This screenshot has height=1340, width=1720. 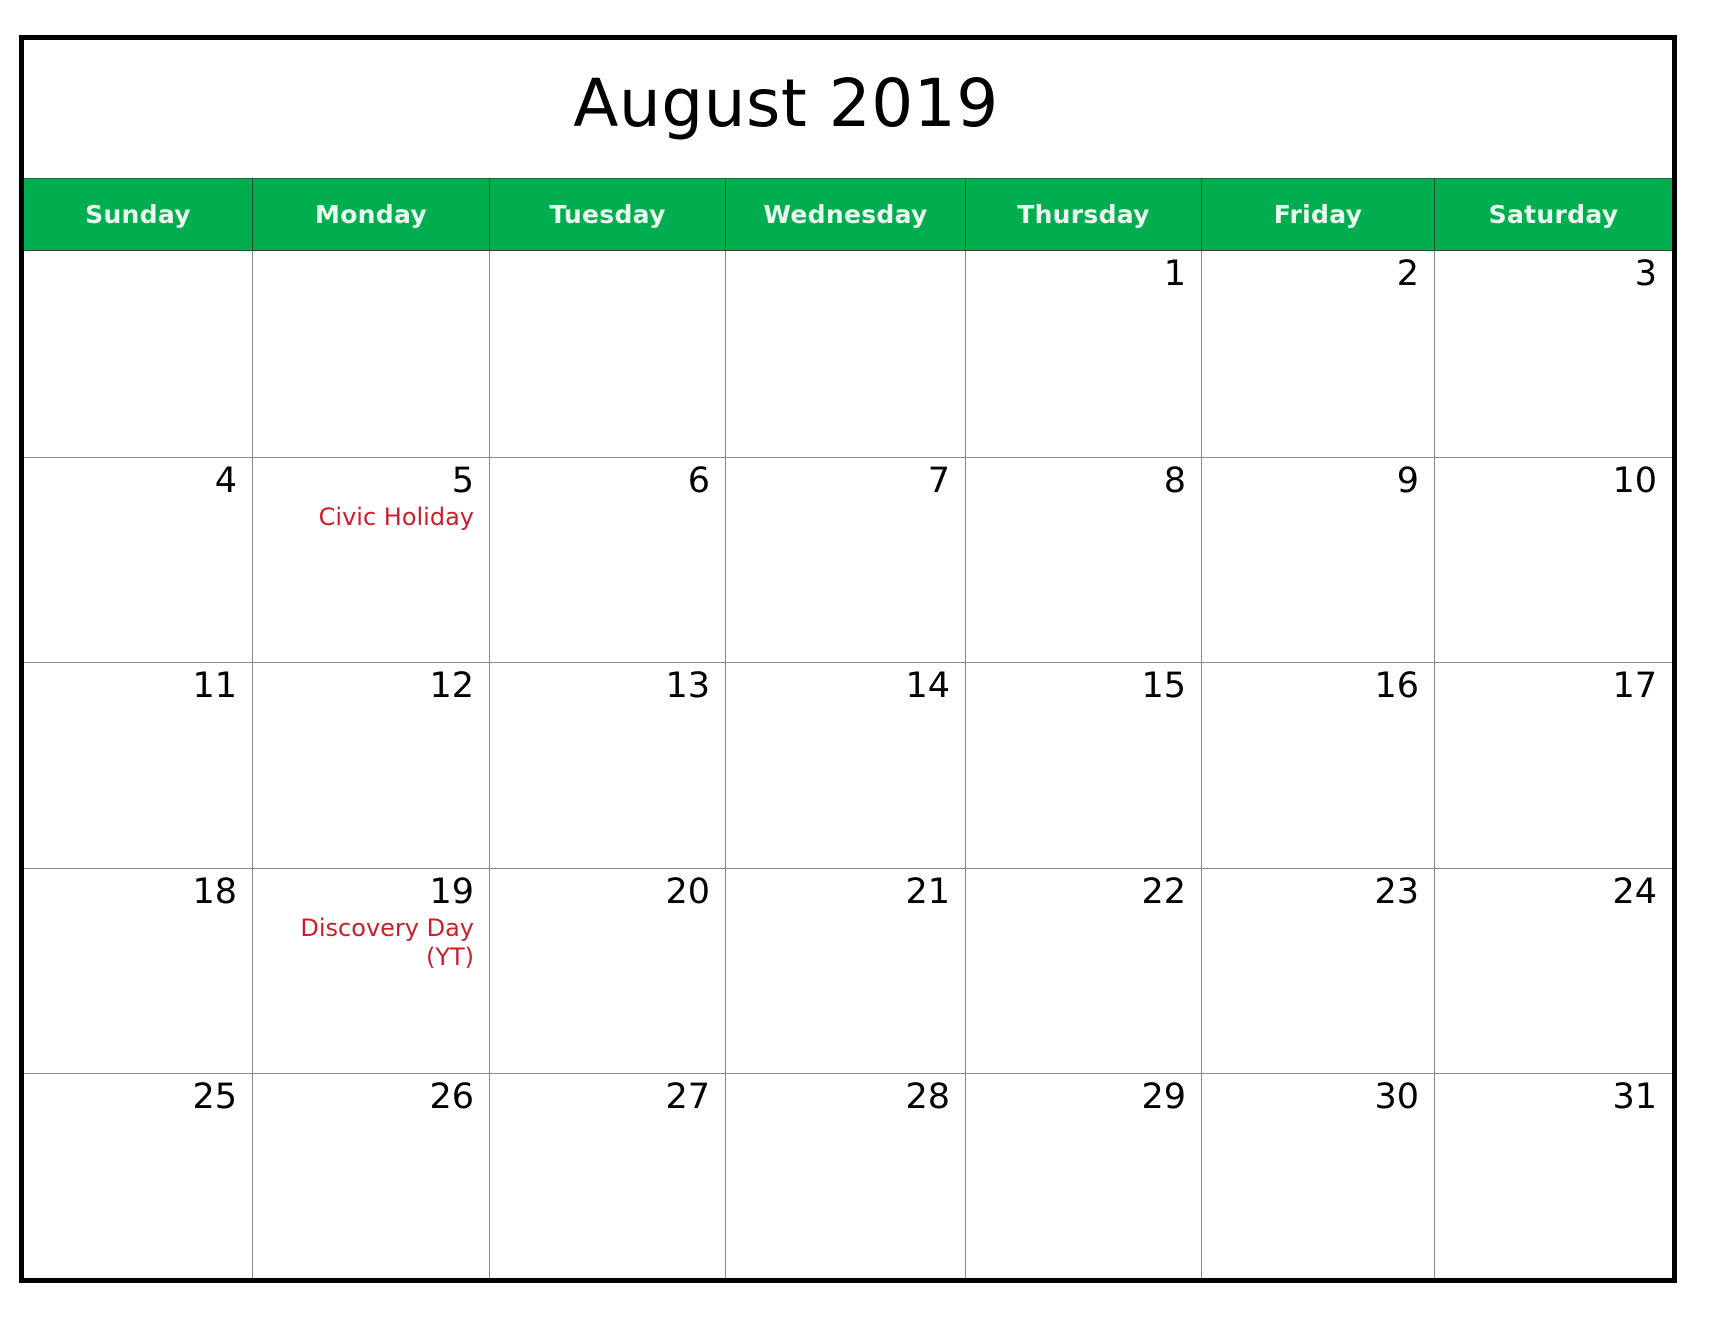 I want to click on day-cell: 28, so click(x=845, y=1175).